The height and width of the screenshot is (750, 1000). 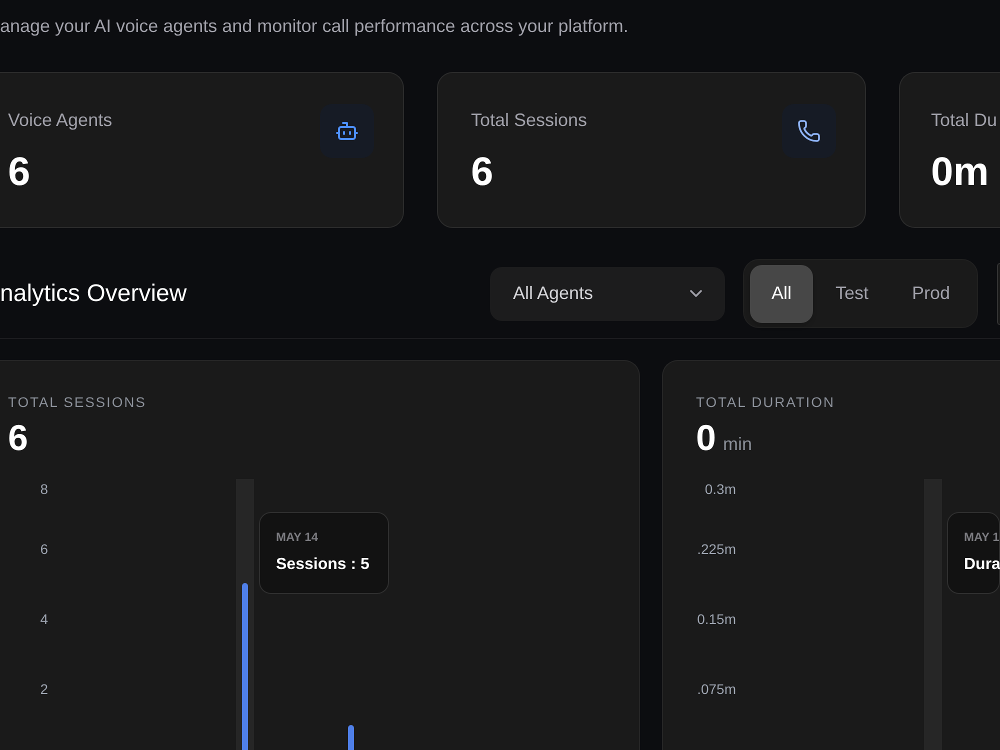 What do you see at coordinates (716, 689) in the screenshot?
I see `y-axis-tick-label: .075m` at bounding box center [716, 689].